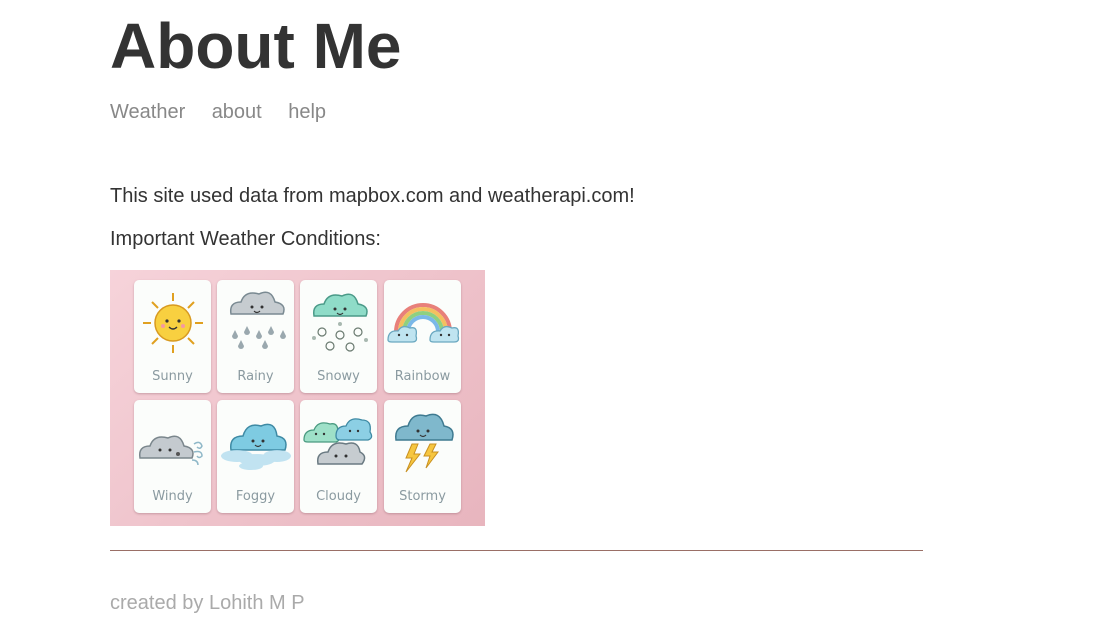 This screenshot has width=1094, height=623. Describe the element at coordinates (307, 112) in the screenshot. I see `nav-link-help: help` at that location.